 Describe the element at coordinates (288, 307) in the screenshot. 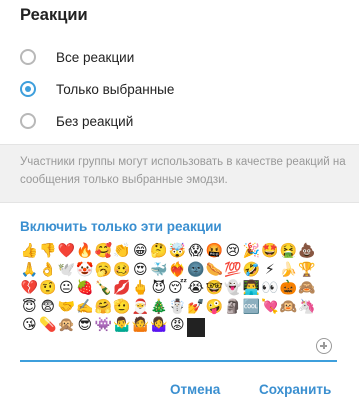

I see `emoji-item: 🙉` at that location.